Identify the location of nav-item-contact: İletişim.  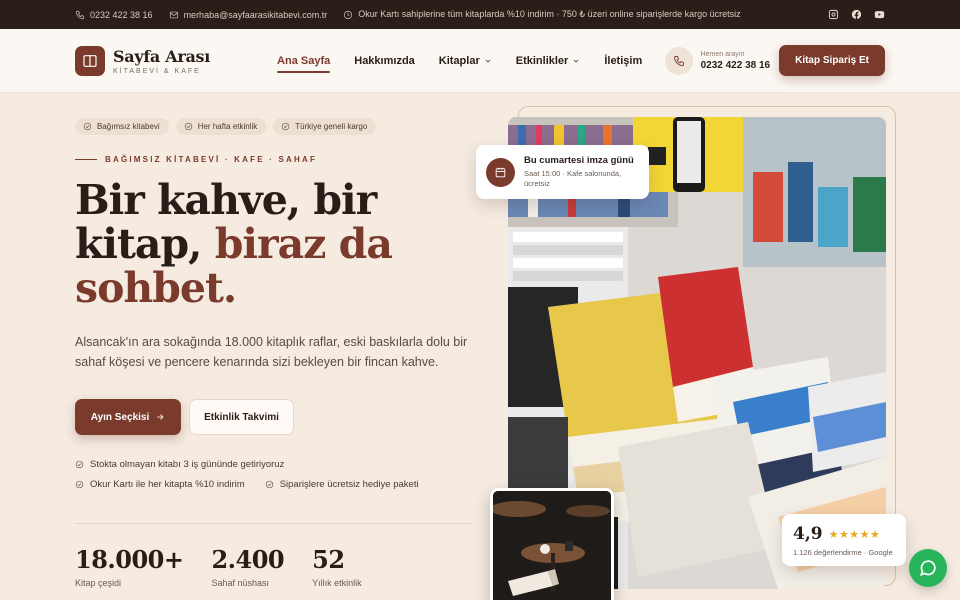
(623, 61).